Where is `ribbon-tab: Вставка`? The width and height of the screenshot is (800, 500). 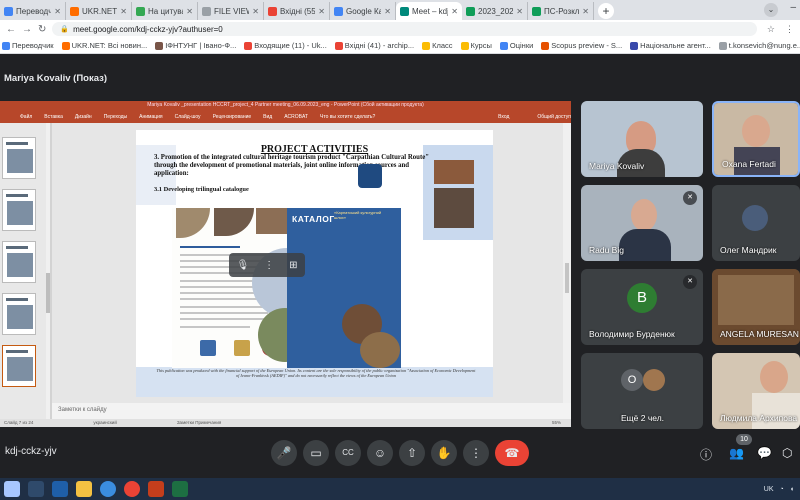
ribbon-tab: Вставка is located at coordinates (53, 117).